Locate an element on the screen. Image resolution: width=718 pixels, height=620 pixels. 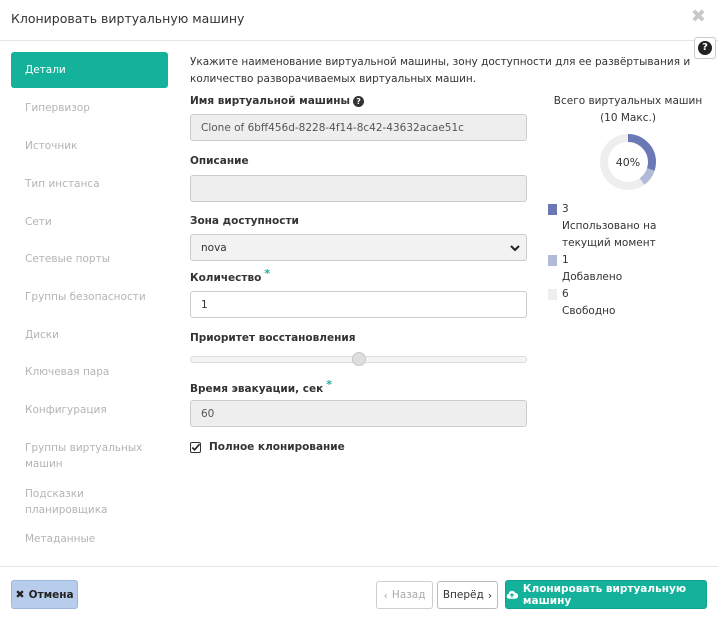
next-button: Вперёд › is located at coordinates (467, 595).